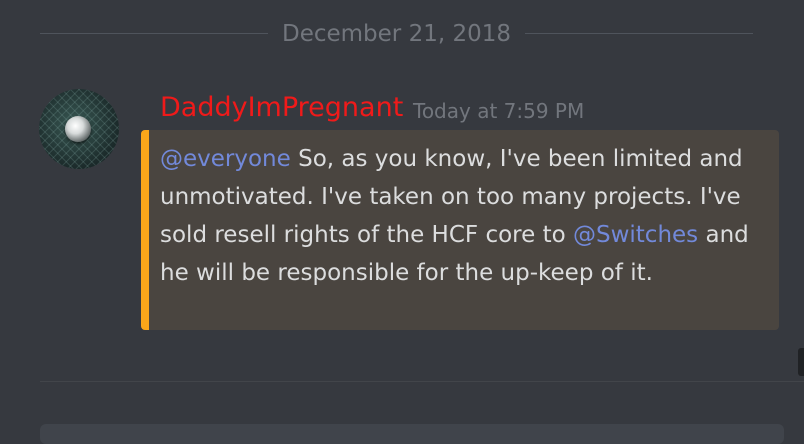  Describe the element at coordinates (225, 159) in the screenshot. I see `mention-everyone: @everyone` at that location.